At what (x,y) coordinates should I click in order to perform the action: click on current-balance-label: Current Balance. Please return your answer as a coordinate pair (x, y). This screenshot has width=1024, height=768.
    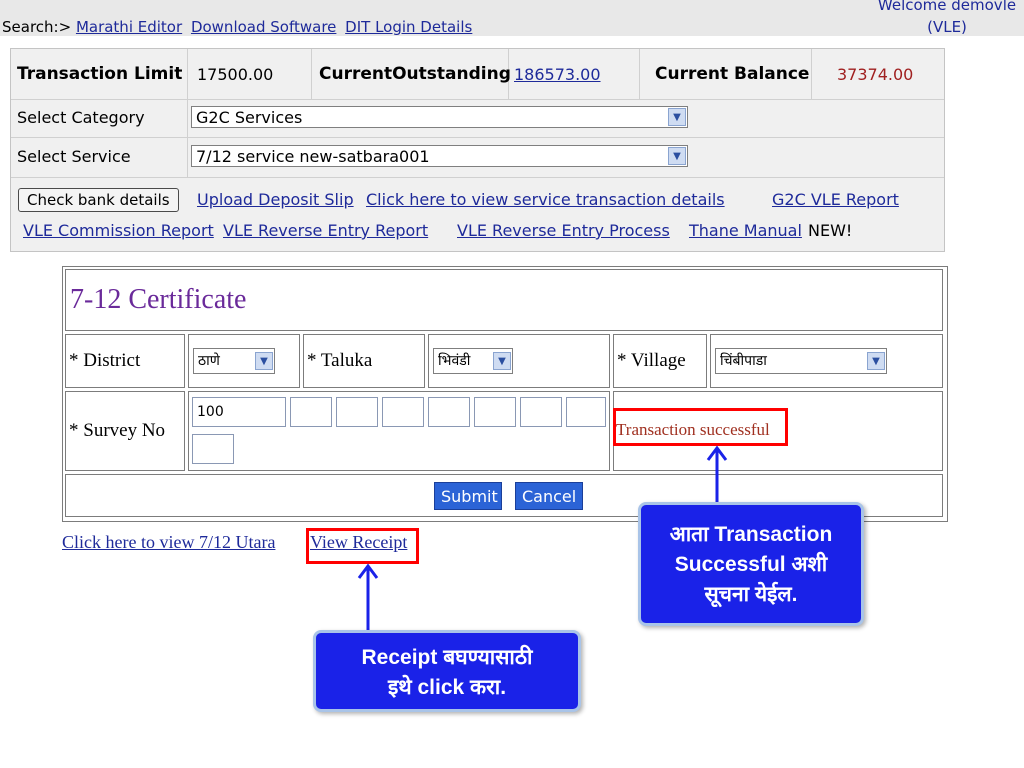
    Looking at the image, I should click on (732, 74).